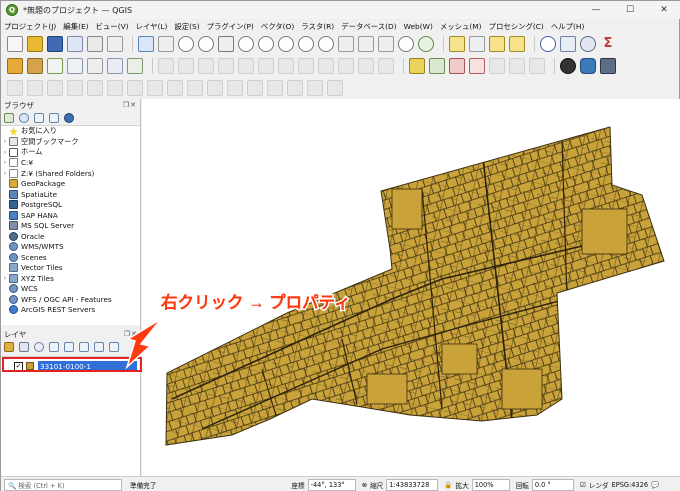 The width and height of the screenshot is (680, 491). Describe the element at coordinates (70, 142) in the screenshot. I see `browser-item: › 空間ブックマーク` at that location.